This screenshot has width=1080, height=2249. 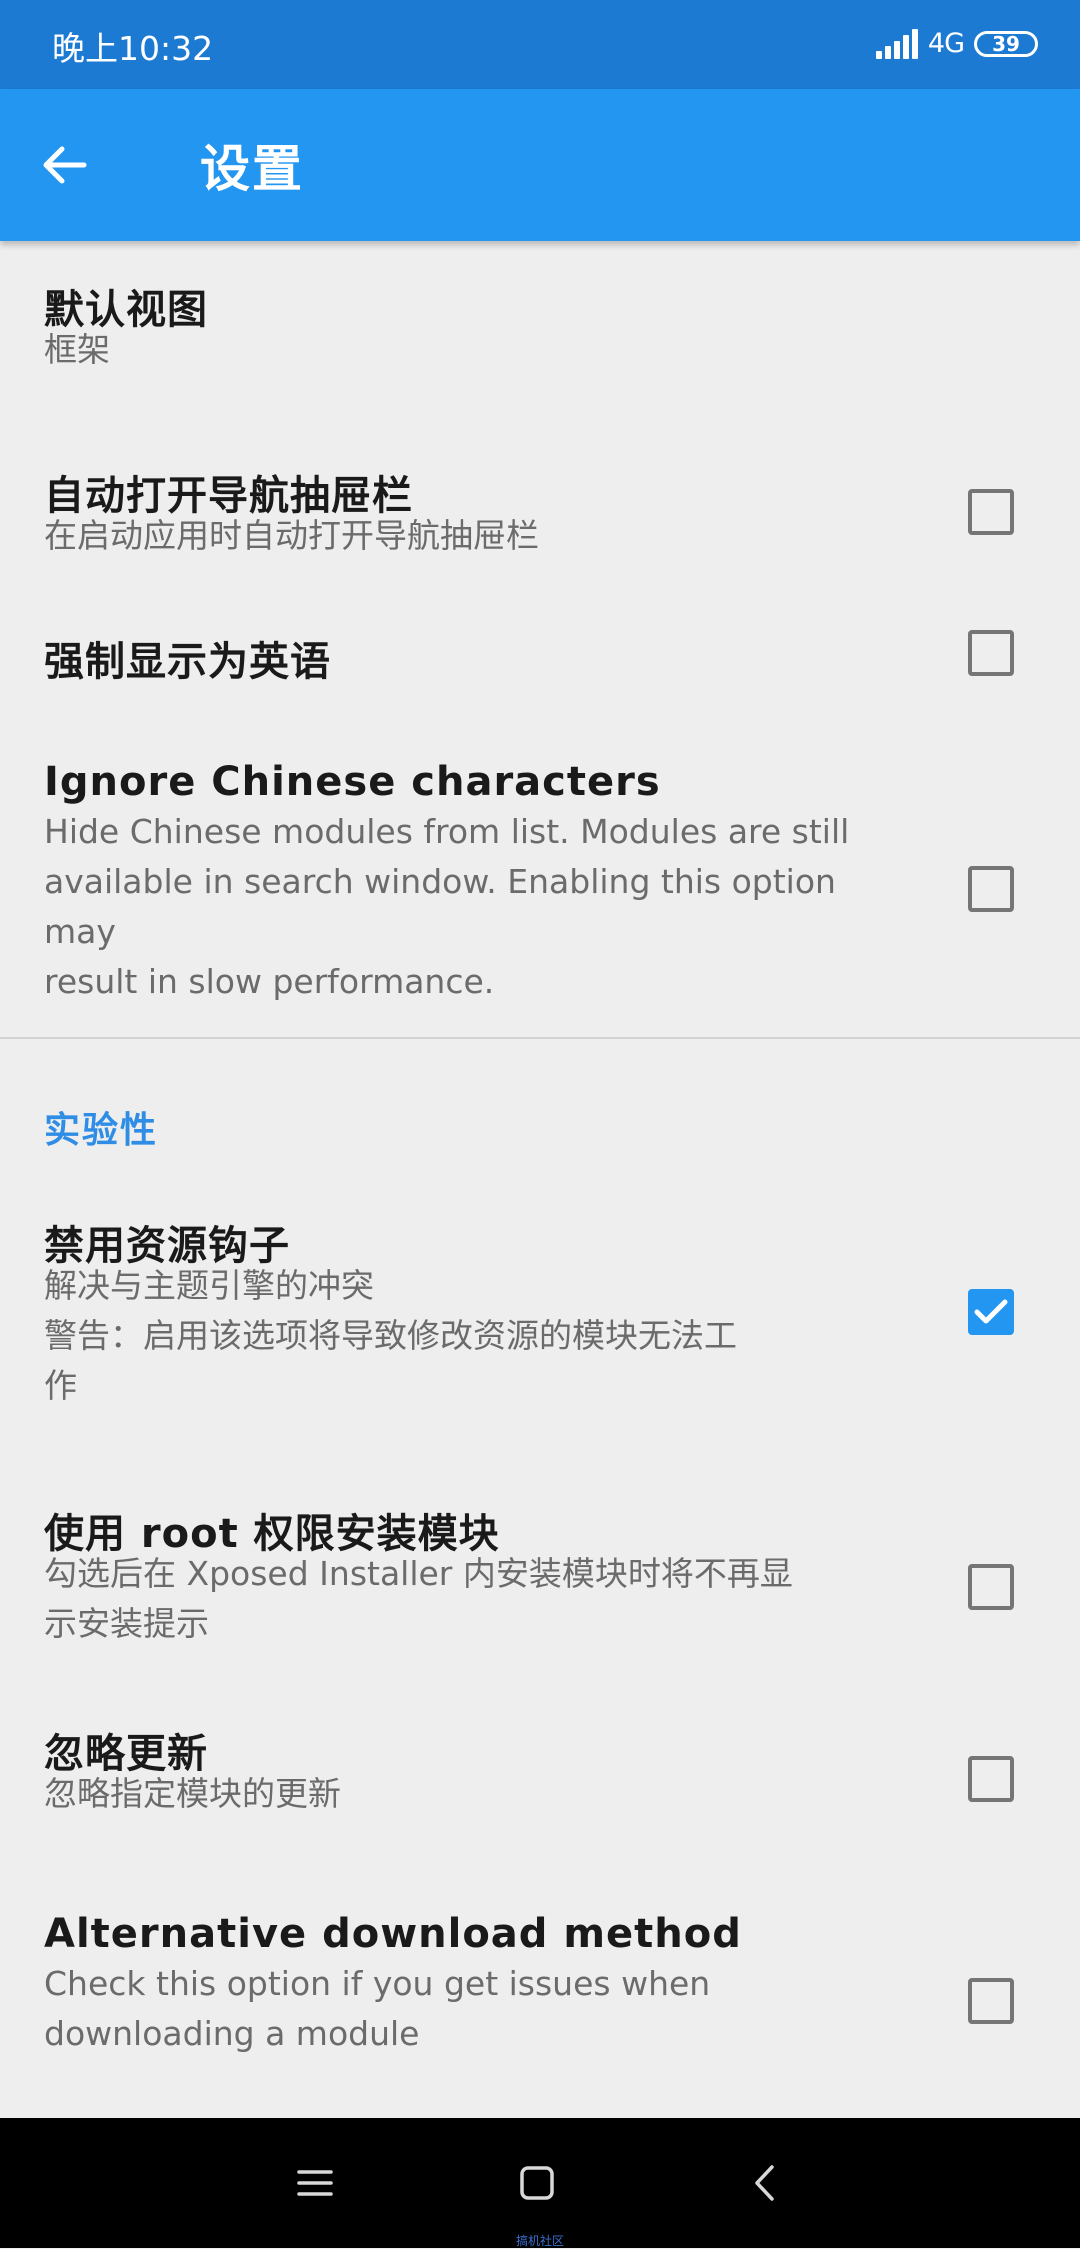 I want to click on status-icons: 4G 39, so click(x=956, y=43).